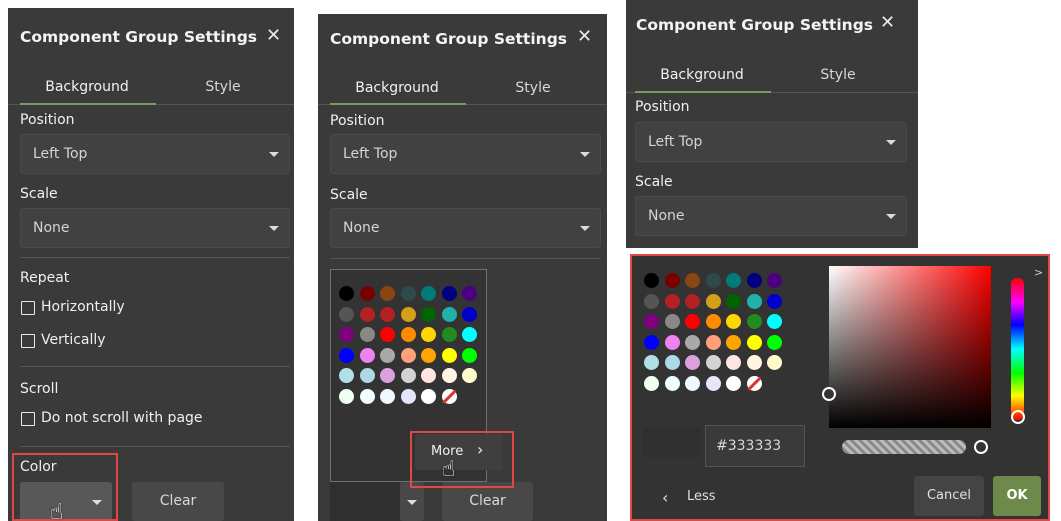 This screenshot has height=521, width=1061. What do you see at coordinates (949, 496) in the screenshot?
I see `cancel-button: Cancel` at bounding box center [949, 496].